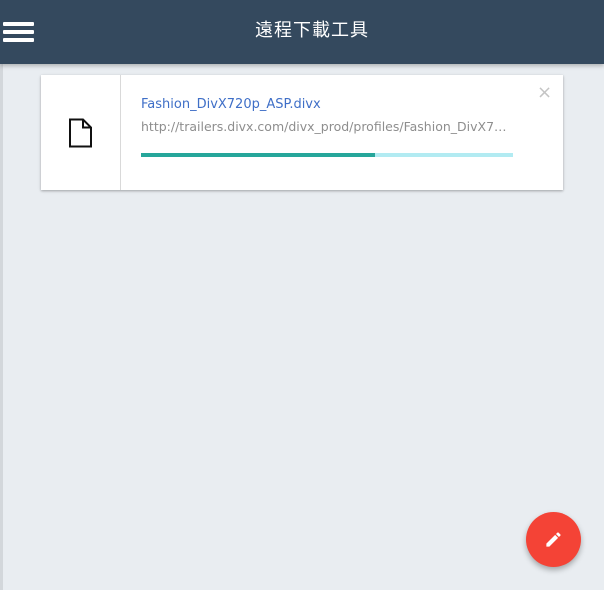 This screenshot has height=590, width=604. I want to click on download-file-name: Fashion_DivX720p_ASP.divx, so click(231, 105).